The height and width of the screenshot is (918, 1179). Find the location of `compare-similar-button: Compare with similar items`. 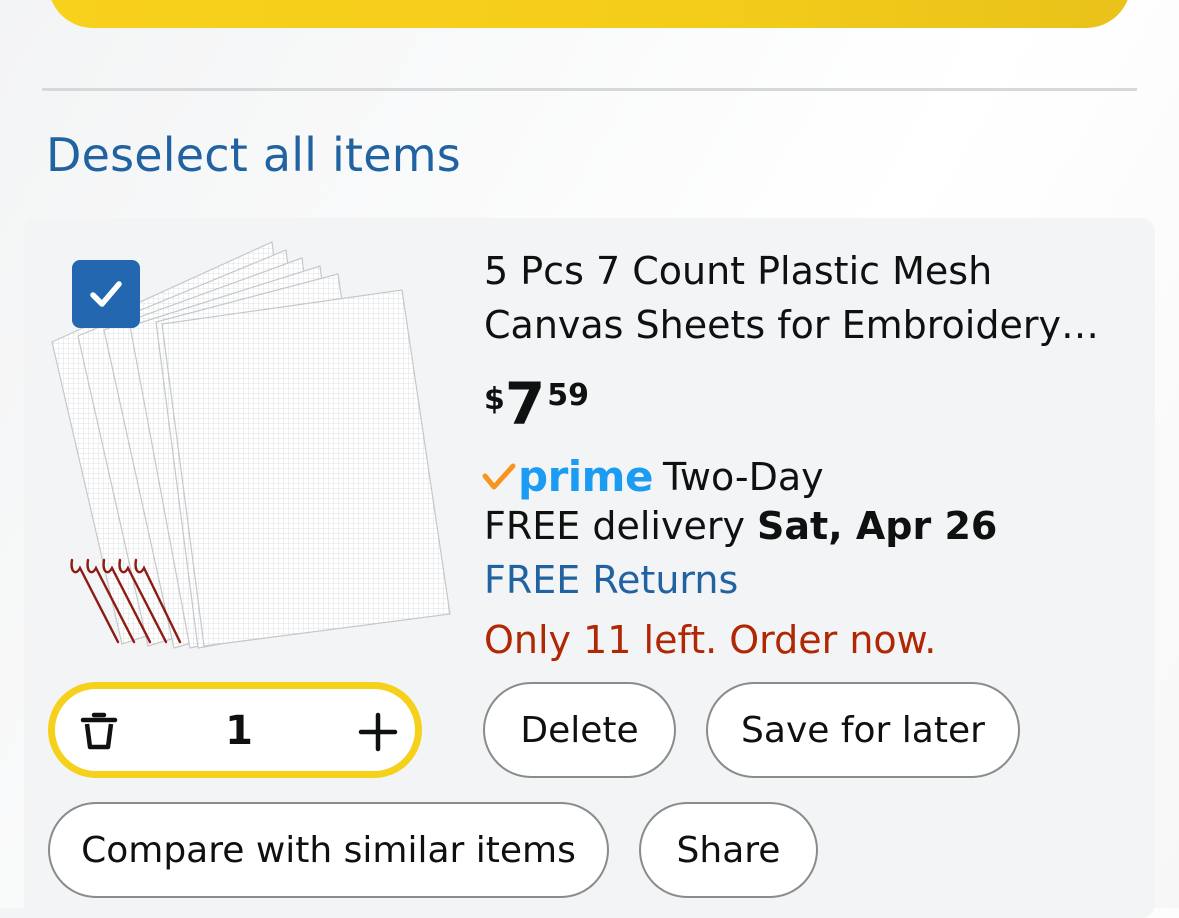

compare-similar-button: Compare with similar items is located at coordinates (328, 850).